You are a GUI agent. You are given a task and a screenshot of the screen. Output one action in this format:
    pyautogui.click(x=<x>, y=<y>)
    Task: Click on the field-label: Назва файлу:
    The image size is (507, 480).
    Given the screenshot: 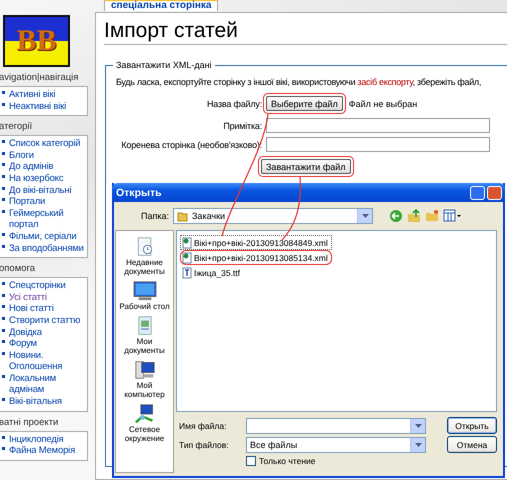 What is the action you would take?
    pyautogui.click(x=234, y=103)
    